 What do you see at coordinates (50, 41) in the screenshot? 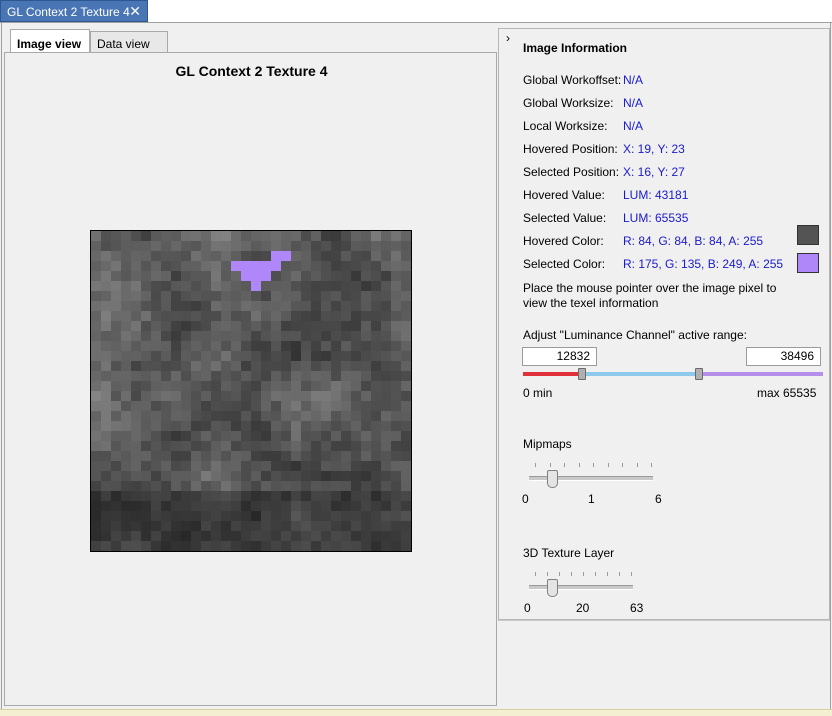
I see `tab-image-view: Image view` at bounding box center [50, 41].